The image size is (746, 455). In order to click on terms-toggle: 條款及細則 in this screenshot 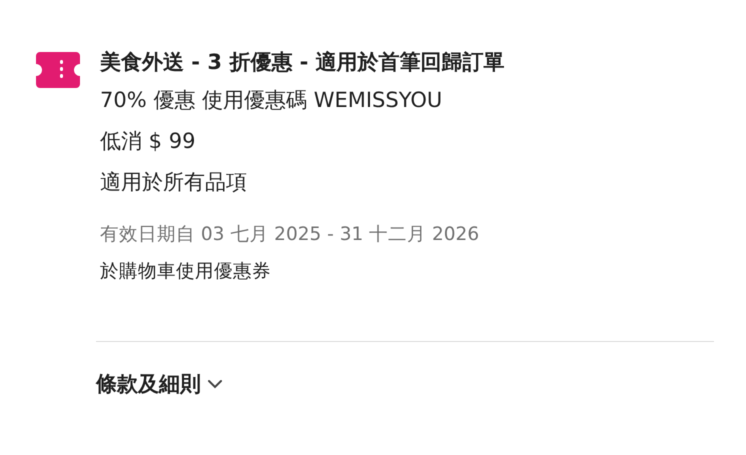, I will do `click(159, 384)`.